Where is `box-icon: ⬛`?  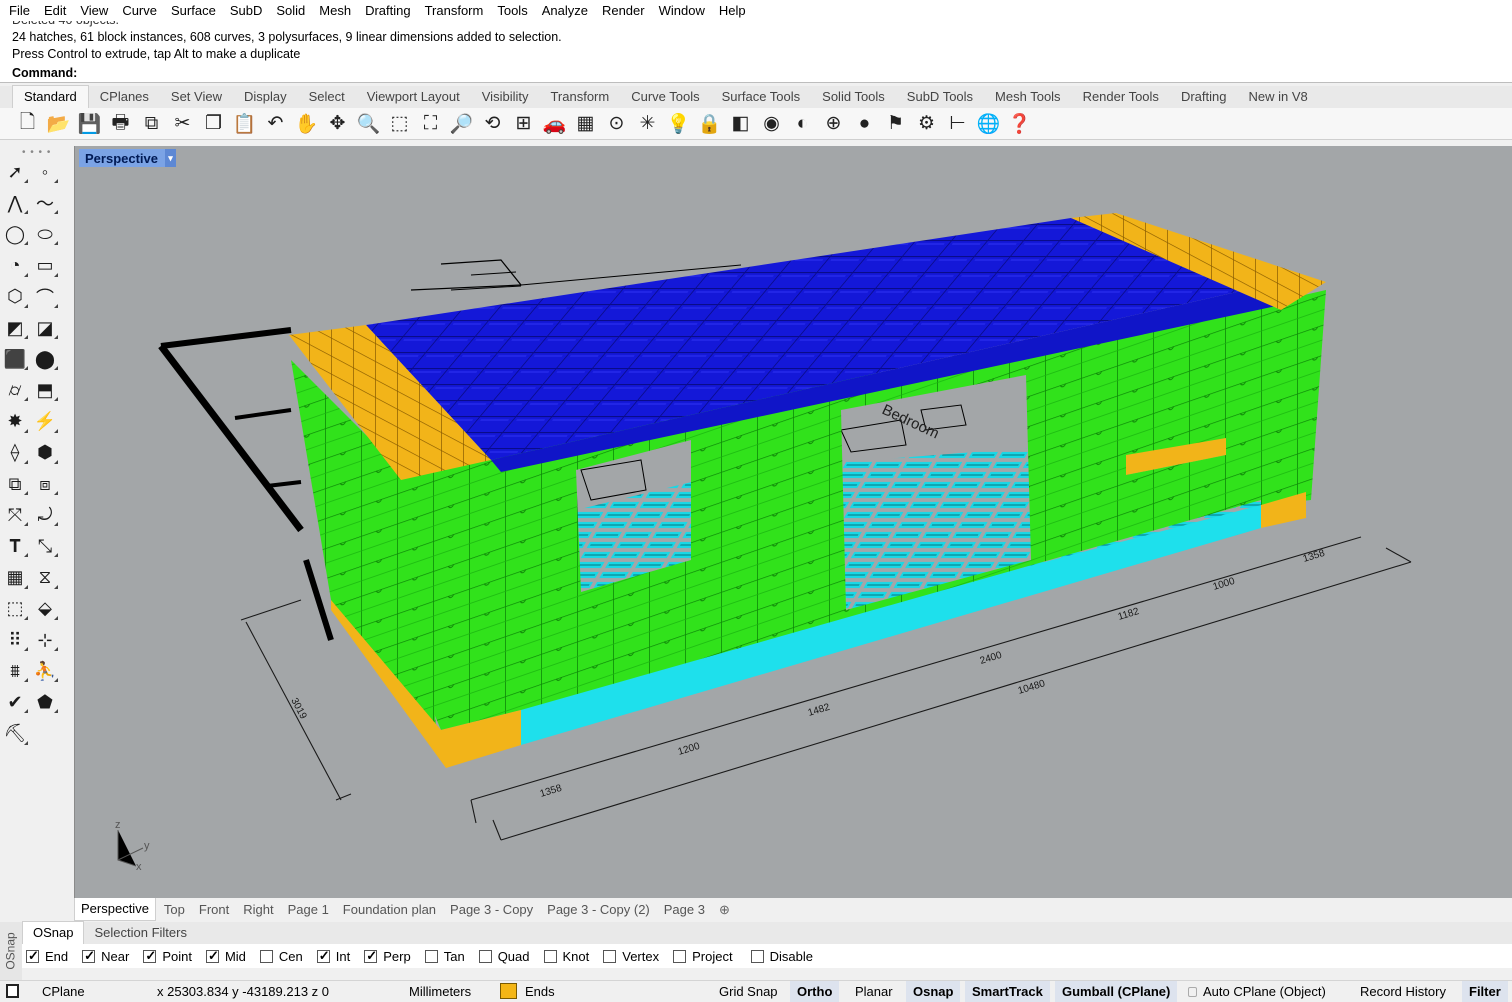 box-icon: ⬛ is located at coordinates (15, 359).